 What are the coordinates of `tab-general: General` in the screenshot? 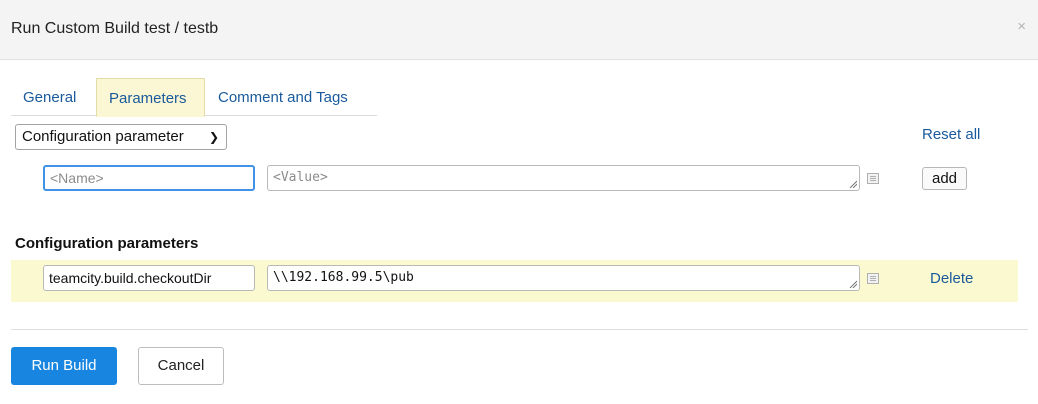 It's located at (49, 97).